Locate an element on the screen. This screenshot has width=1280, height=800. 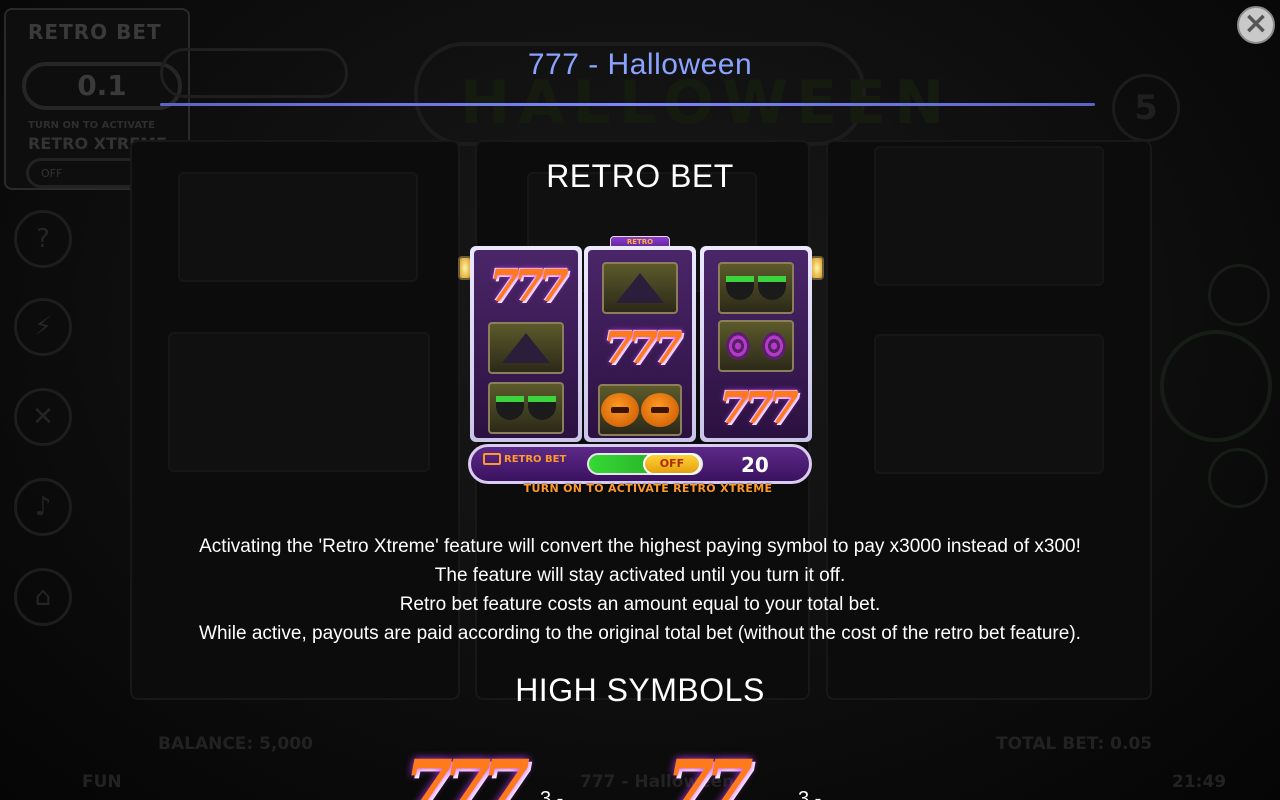
retro-bet-logo: RETRO BET is located at coordinates (524, 459).